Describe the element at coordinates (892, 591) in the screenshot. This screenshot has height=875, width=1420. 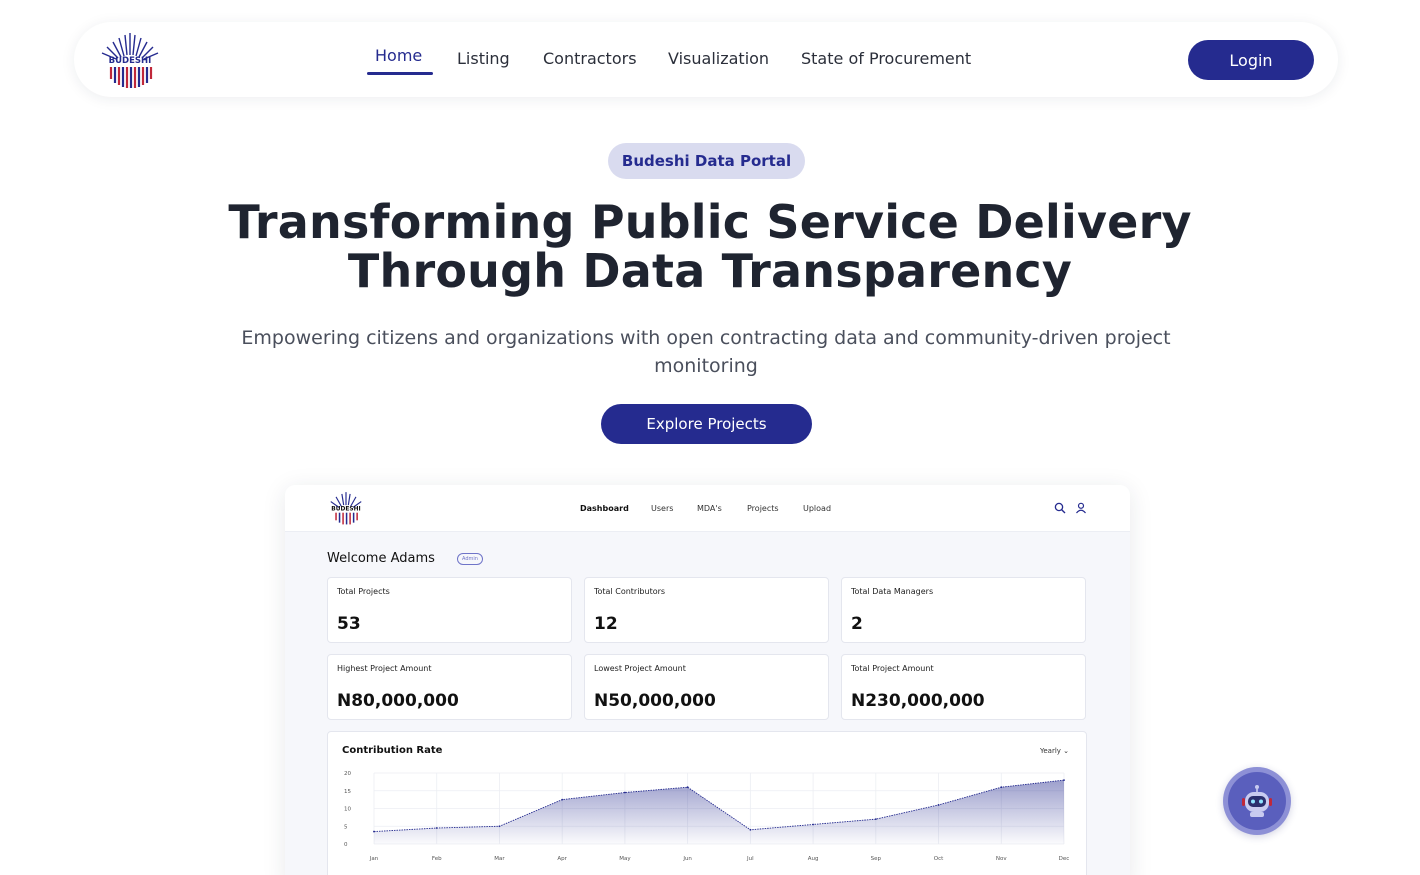
I see `stat-label: Total Data Managers` at that location.